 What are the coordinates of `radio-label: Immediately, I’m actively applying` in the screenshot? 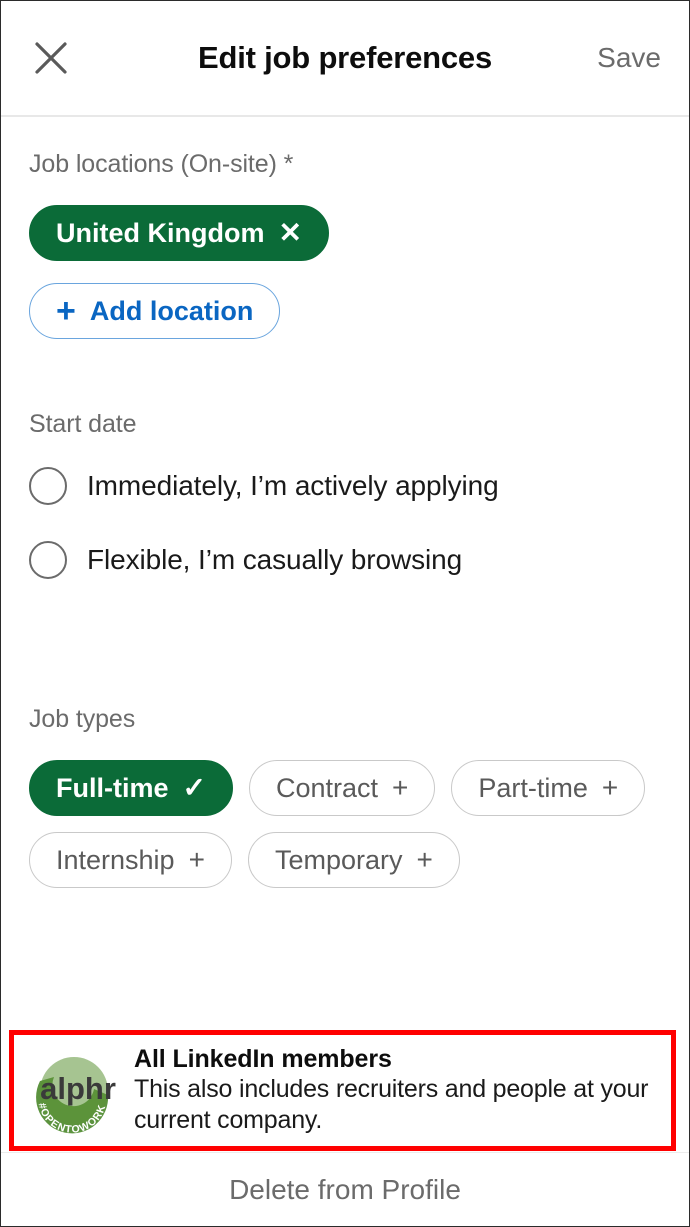 It's located at (293, 485).